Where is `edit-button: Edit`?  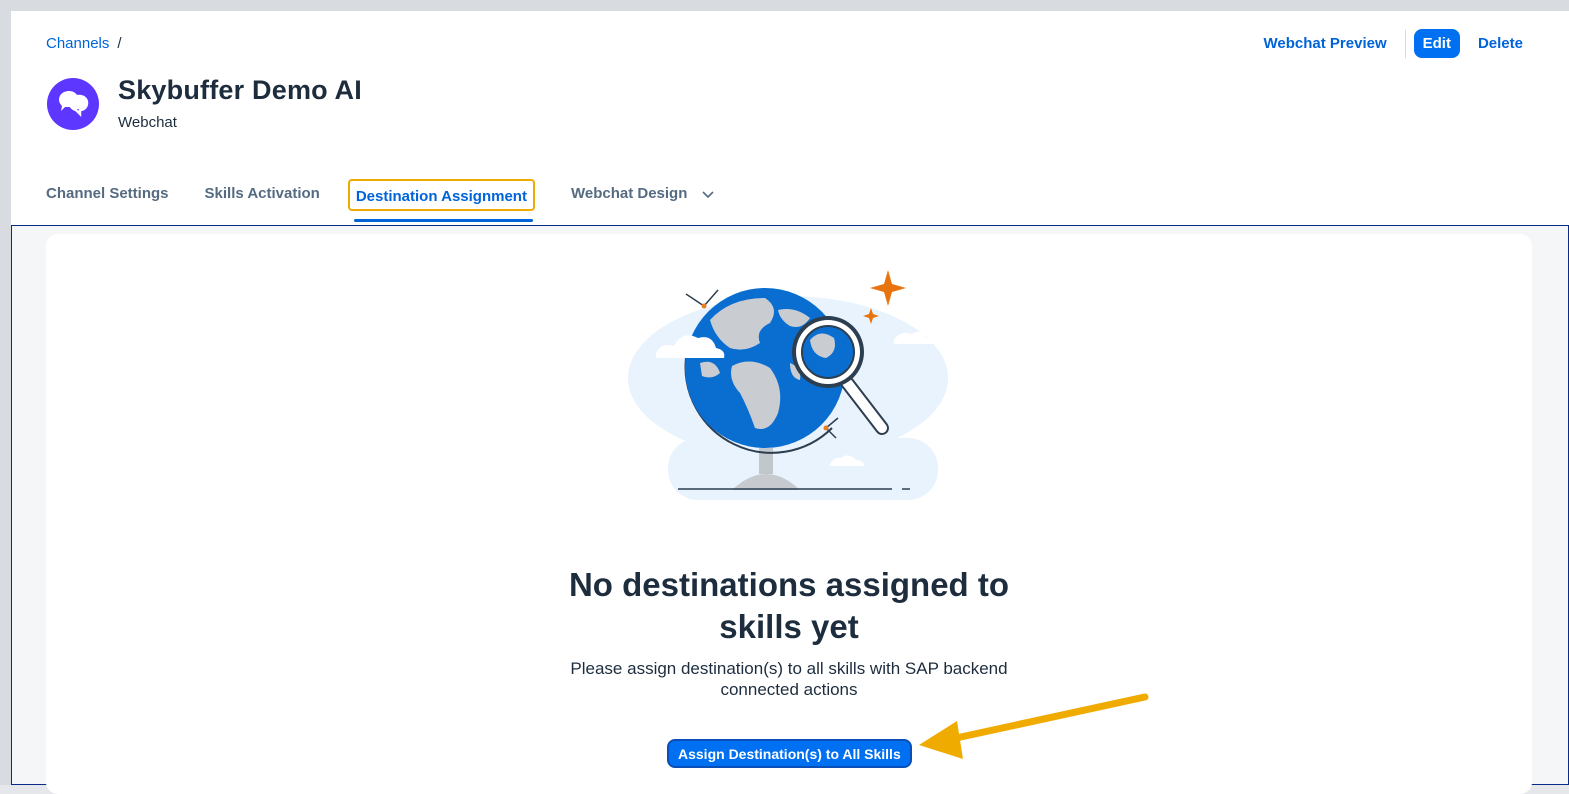 edit-button: Edit is located at coordinates (1436, 43).